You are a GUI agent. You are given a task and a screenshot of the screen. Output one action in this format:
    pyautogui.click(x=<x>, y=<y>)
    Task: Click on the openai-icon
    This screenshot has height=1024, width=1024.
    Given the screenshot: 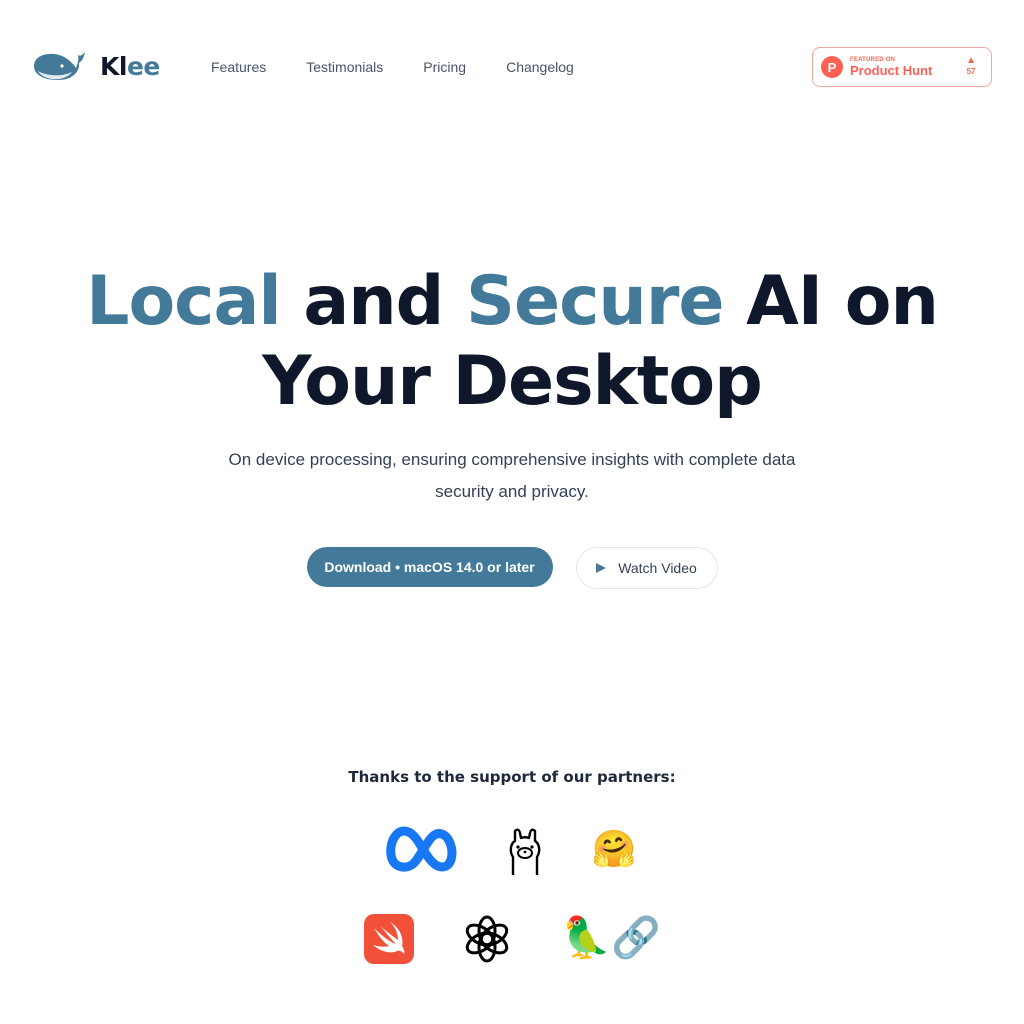 What is the action you would take?
    pyautogui.click(x=487, y=939)
    